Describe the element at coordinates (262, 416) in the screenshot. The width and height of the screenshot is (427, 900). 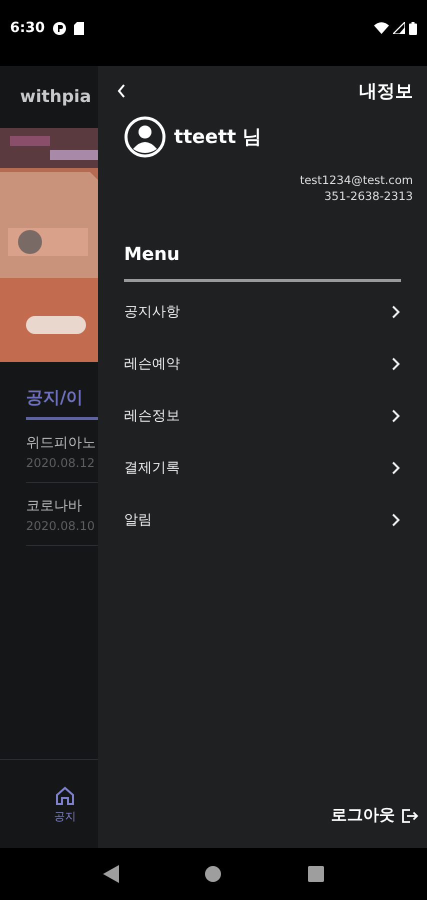
I see `menu-item: 레슨정보` at that location.